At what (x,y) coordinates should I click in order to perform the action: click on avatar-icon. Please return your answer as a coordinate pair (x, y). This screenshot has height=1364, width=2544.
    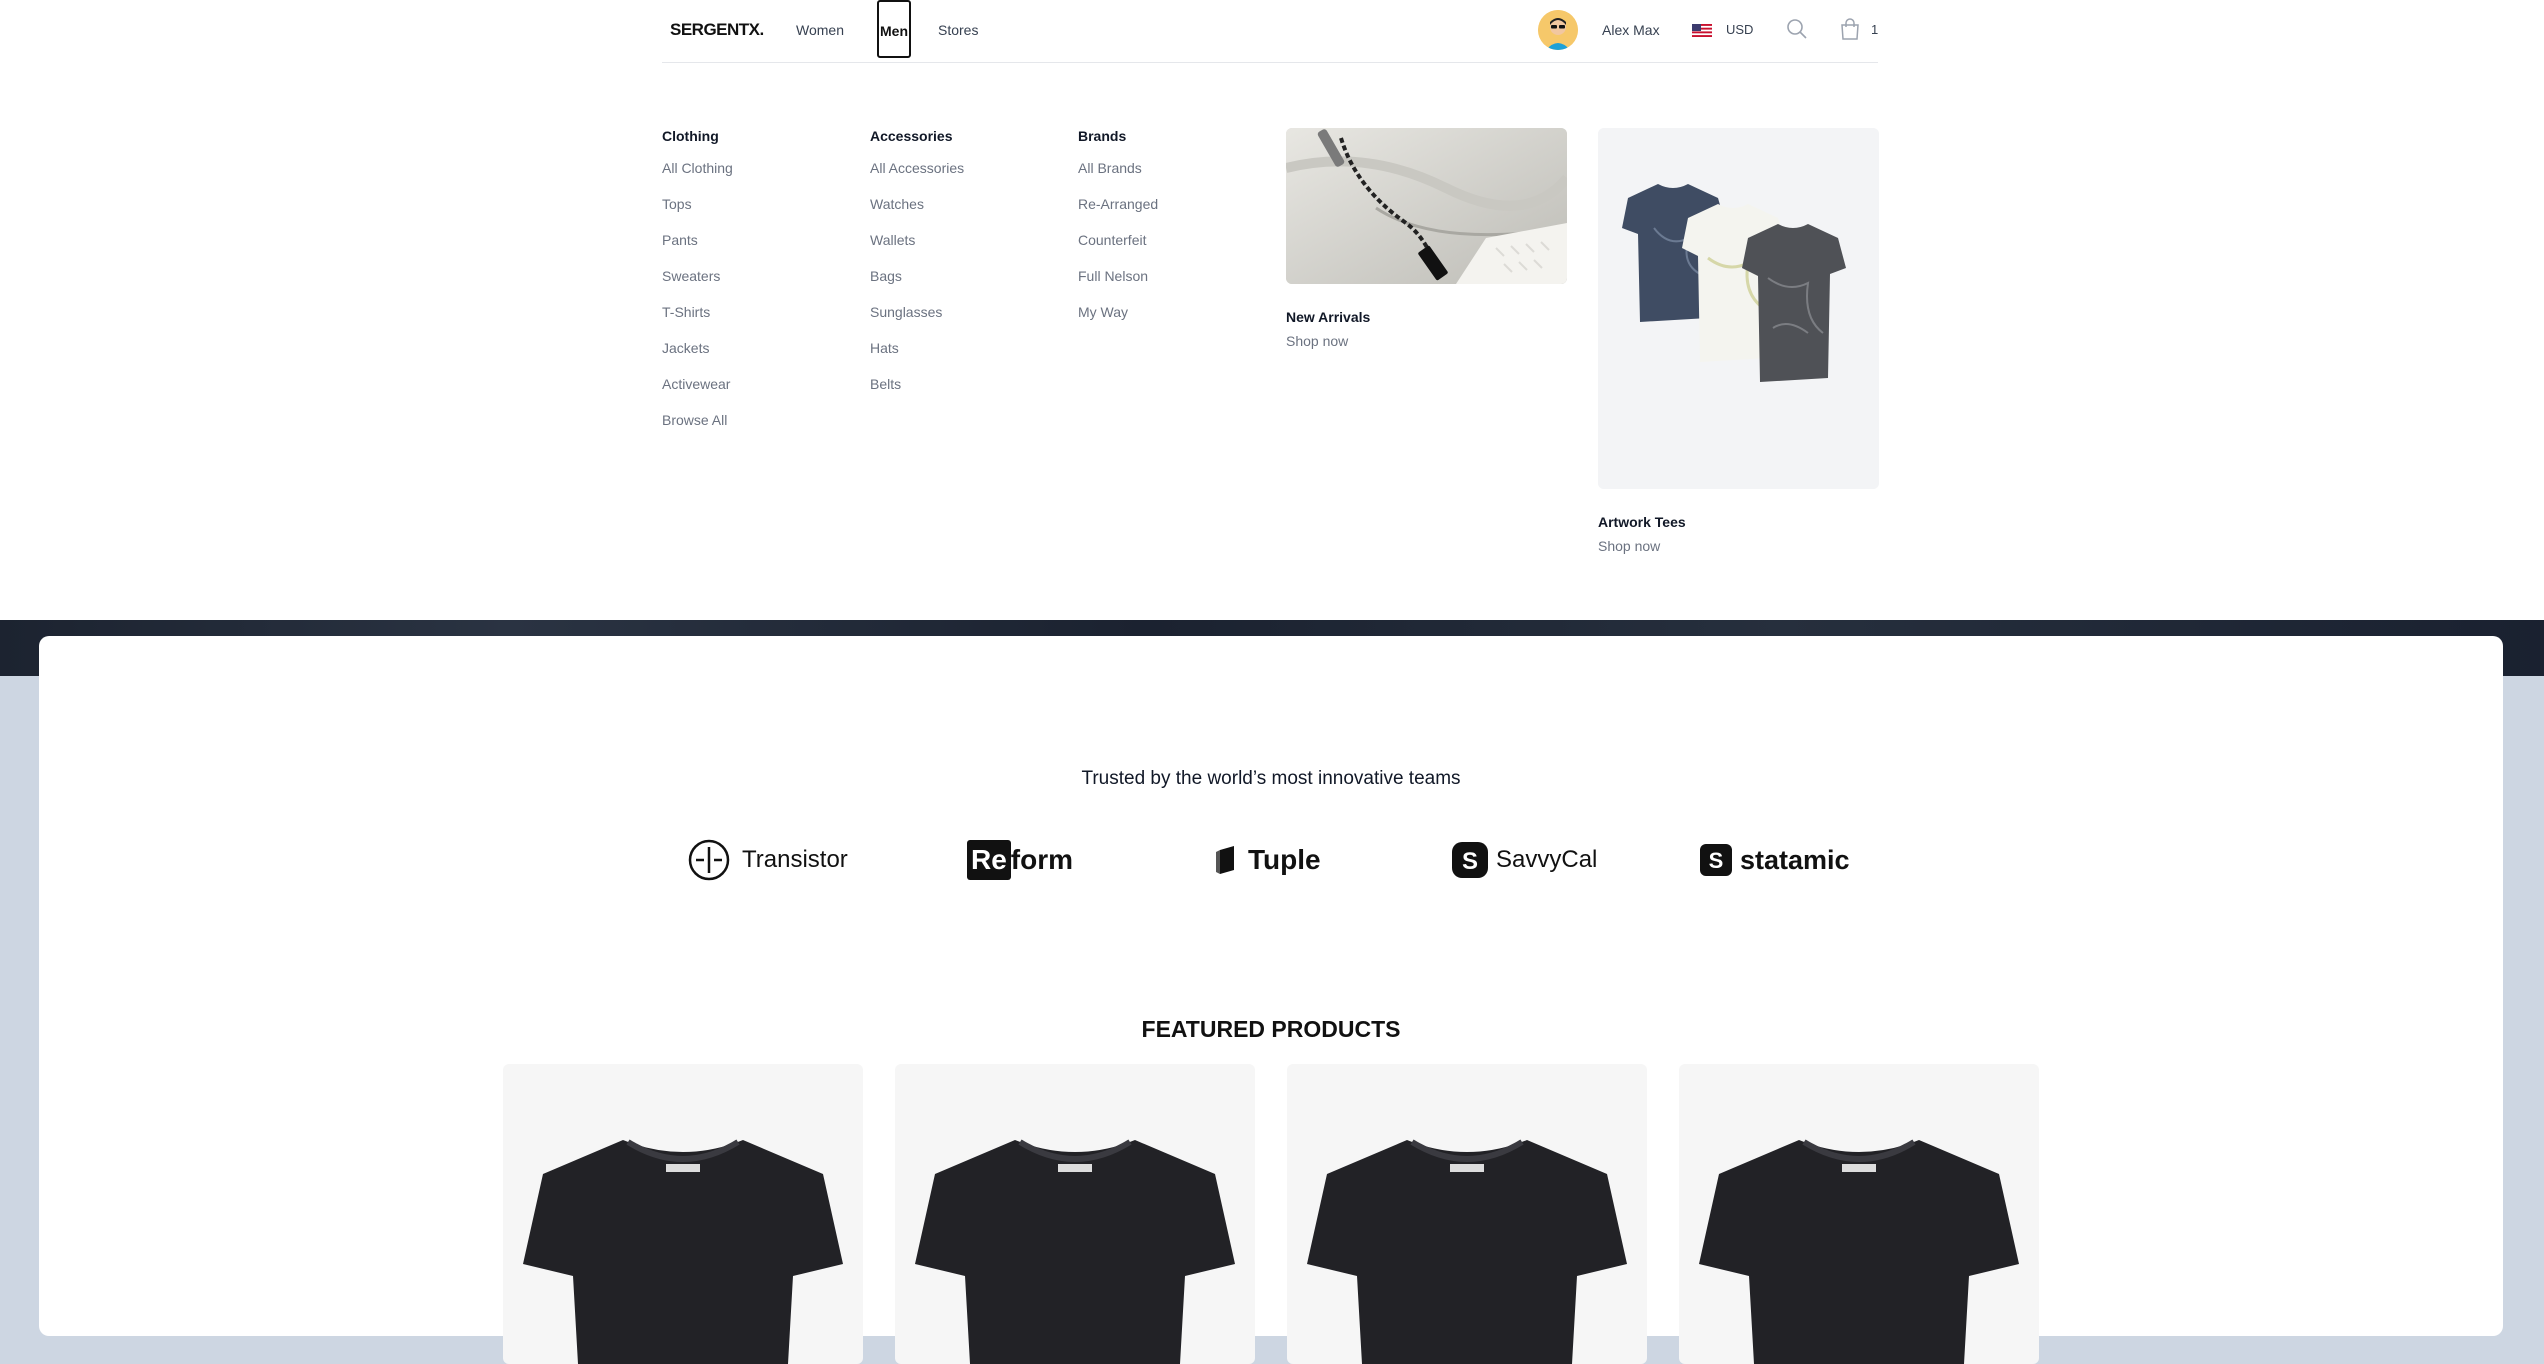
    Looking at the image, I should click on (1558, 30).